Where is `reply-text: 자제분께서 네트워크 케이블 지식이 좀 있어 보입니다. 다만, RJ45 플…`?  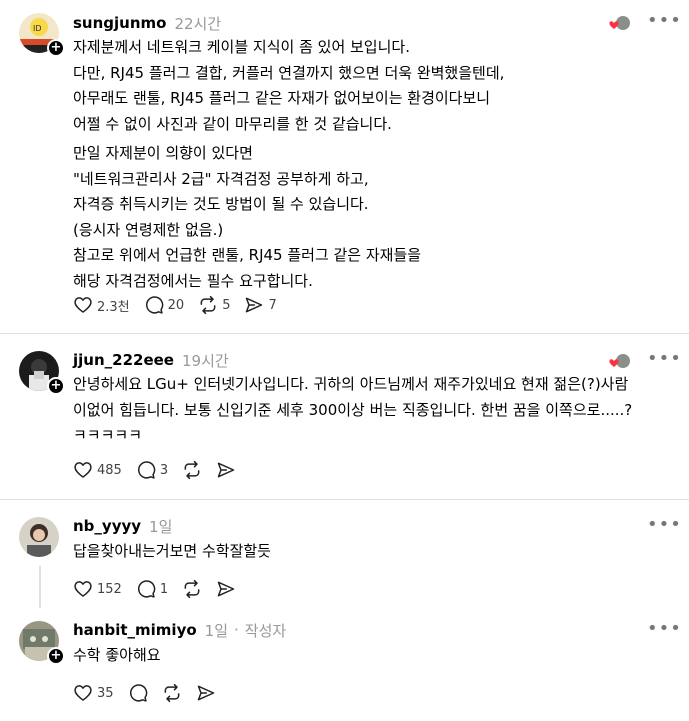
reply-text: 자제분께서 네트워크 케이블 지식이 좀 있어 보입니다. 다만, RJ45 플… is located at coordinates (289, 85).